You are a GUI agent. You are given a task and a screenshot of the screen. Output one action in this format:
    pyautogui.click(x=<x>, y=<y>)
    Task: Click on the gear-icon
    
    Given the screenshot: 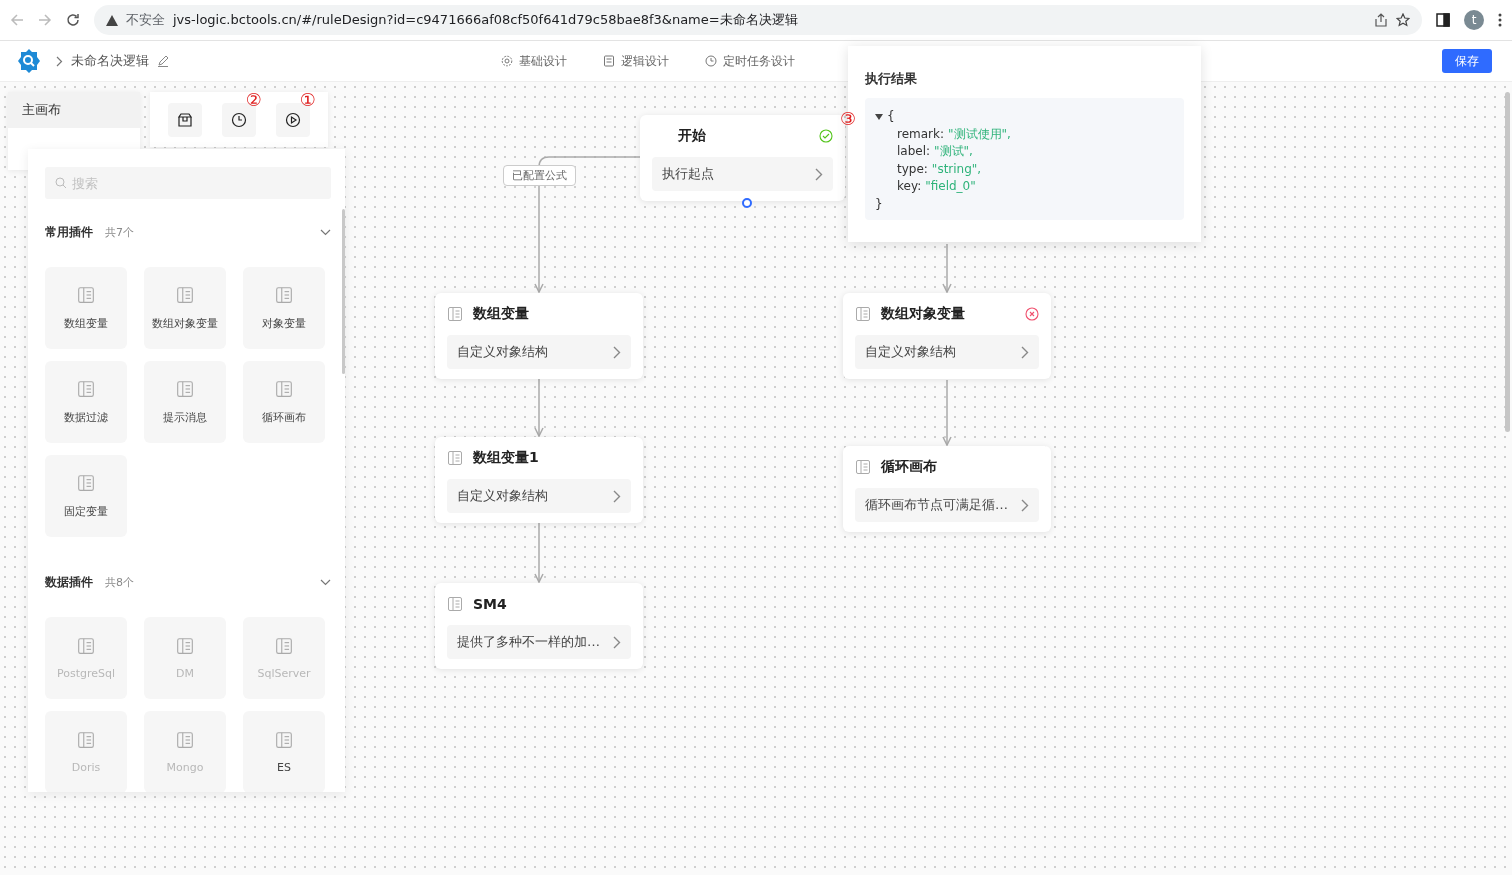 What is the action you would take?
    pyautogui.click(x=507, y=61)
    